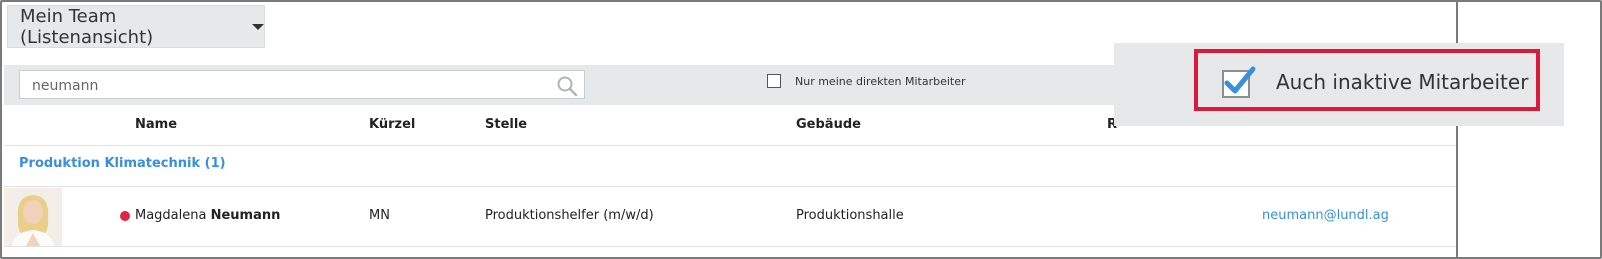 This screenshot has height=259, width=1602. Describe the element at coordinates (774, 81) in the screenshot. I see `direct-reports-checkbox` at that location.